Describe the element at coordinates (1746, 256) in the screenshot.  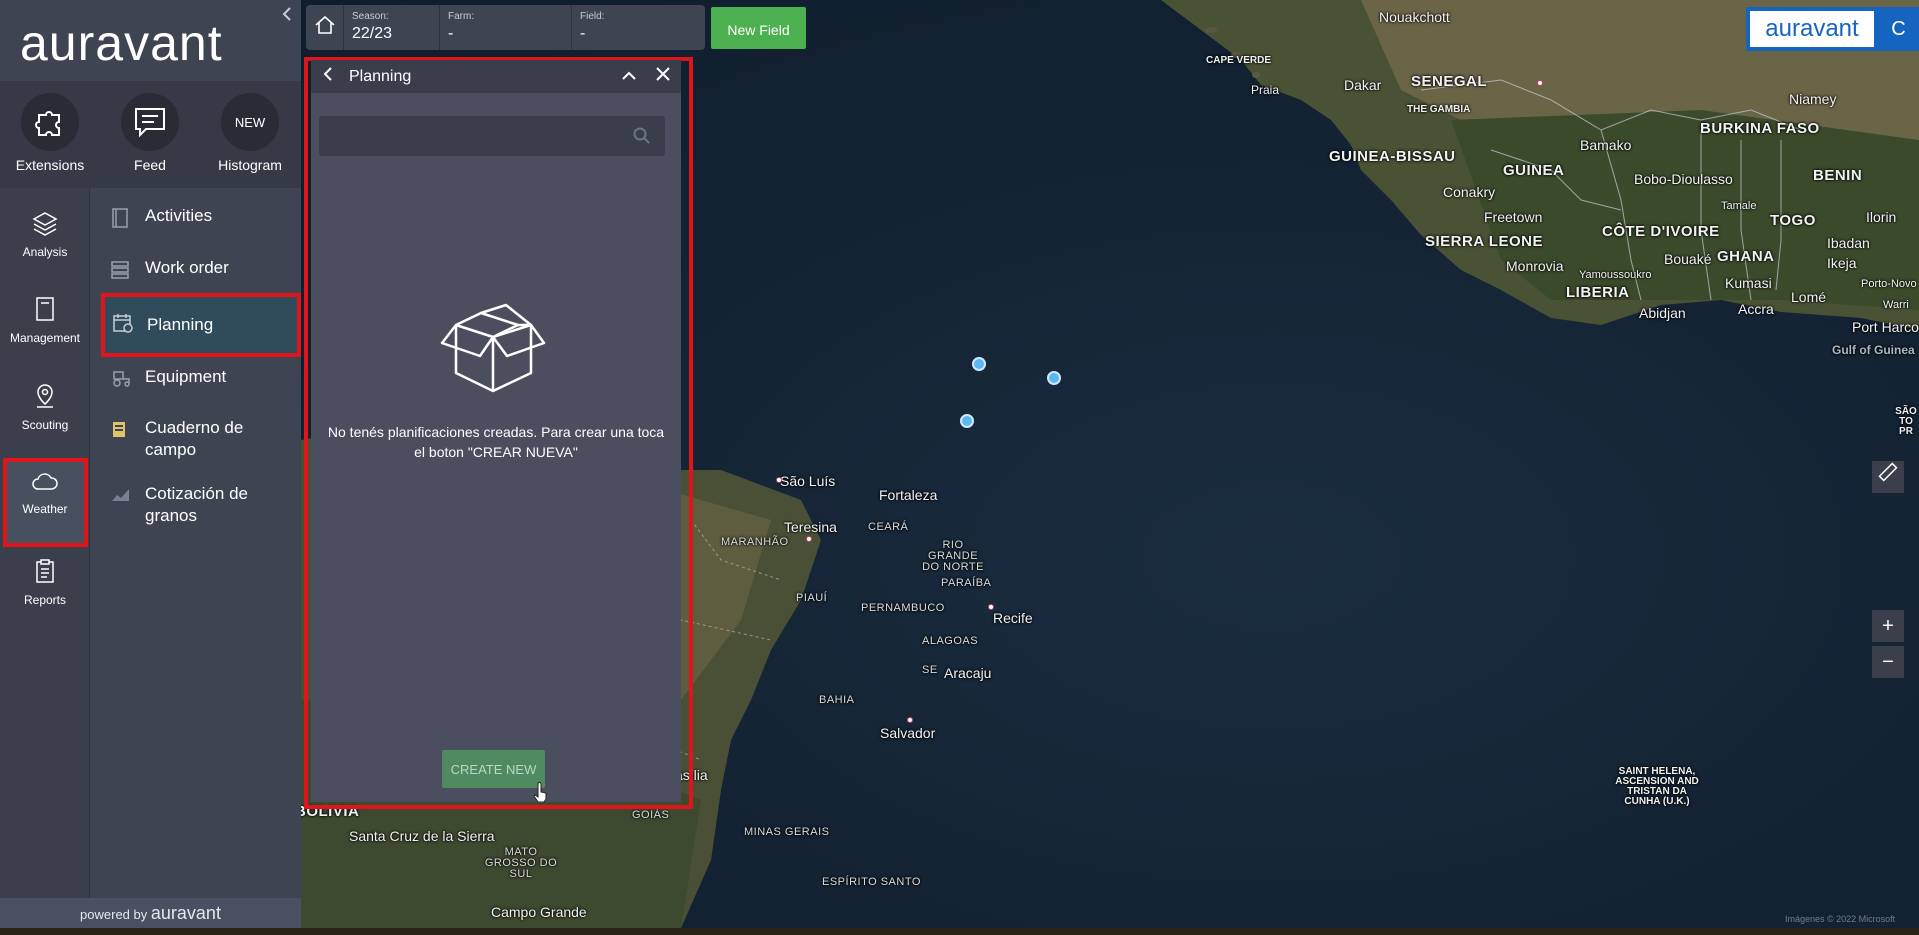
I see `map-label: GHANA` at that location.